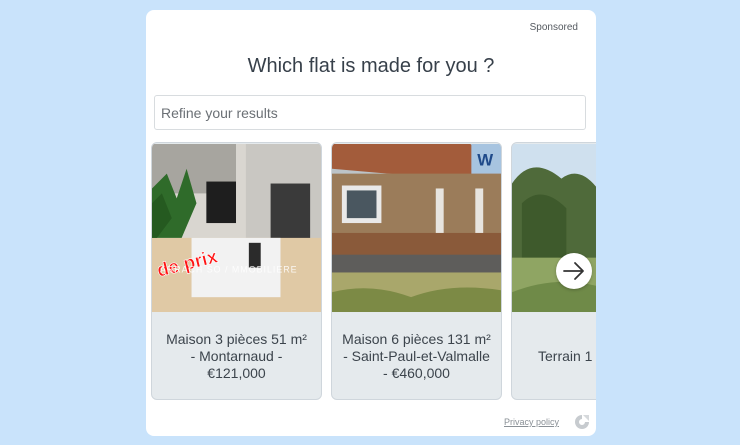  Describe the element at coordinates (485, 160) in the screenshot. I see `svg-text: W` at that location.